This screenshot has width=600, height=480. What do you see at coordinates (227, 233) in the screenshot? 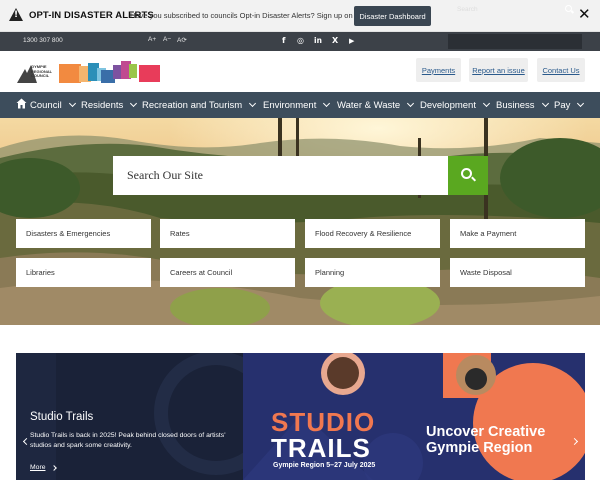
I see `quick-link-rates: Rates` at bounding box center [227, 233].